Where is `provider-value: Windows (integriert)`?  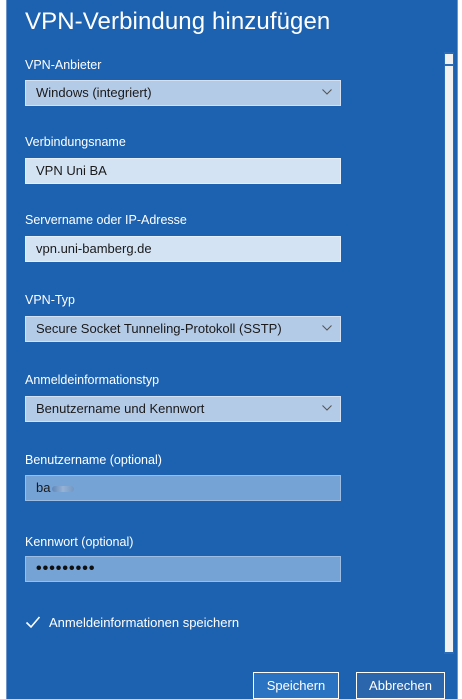 provider-value: Windows (integriert) is located at coordinates (94, 92).